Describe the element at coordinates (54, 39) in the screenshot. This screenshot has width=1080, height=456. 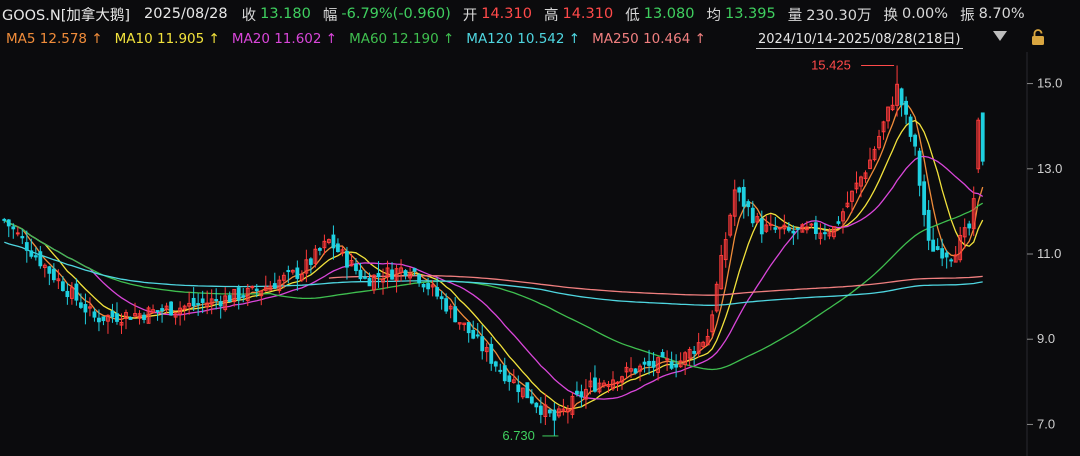
I see `ma5-legend: MA5 12.578 ↑` at that location.